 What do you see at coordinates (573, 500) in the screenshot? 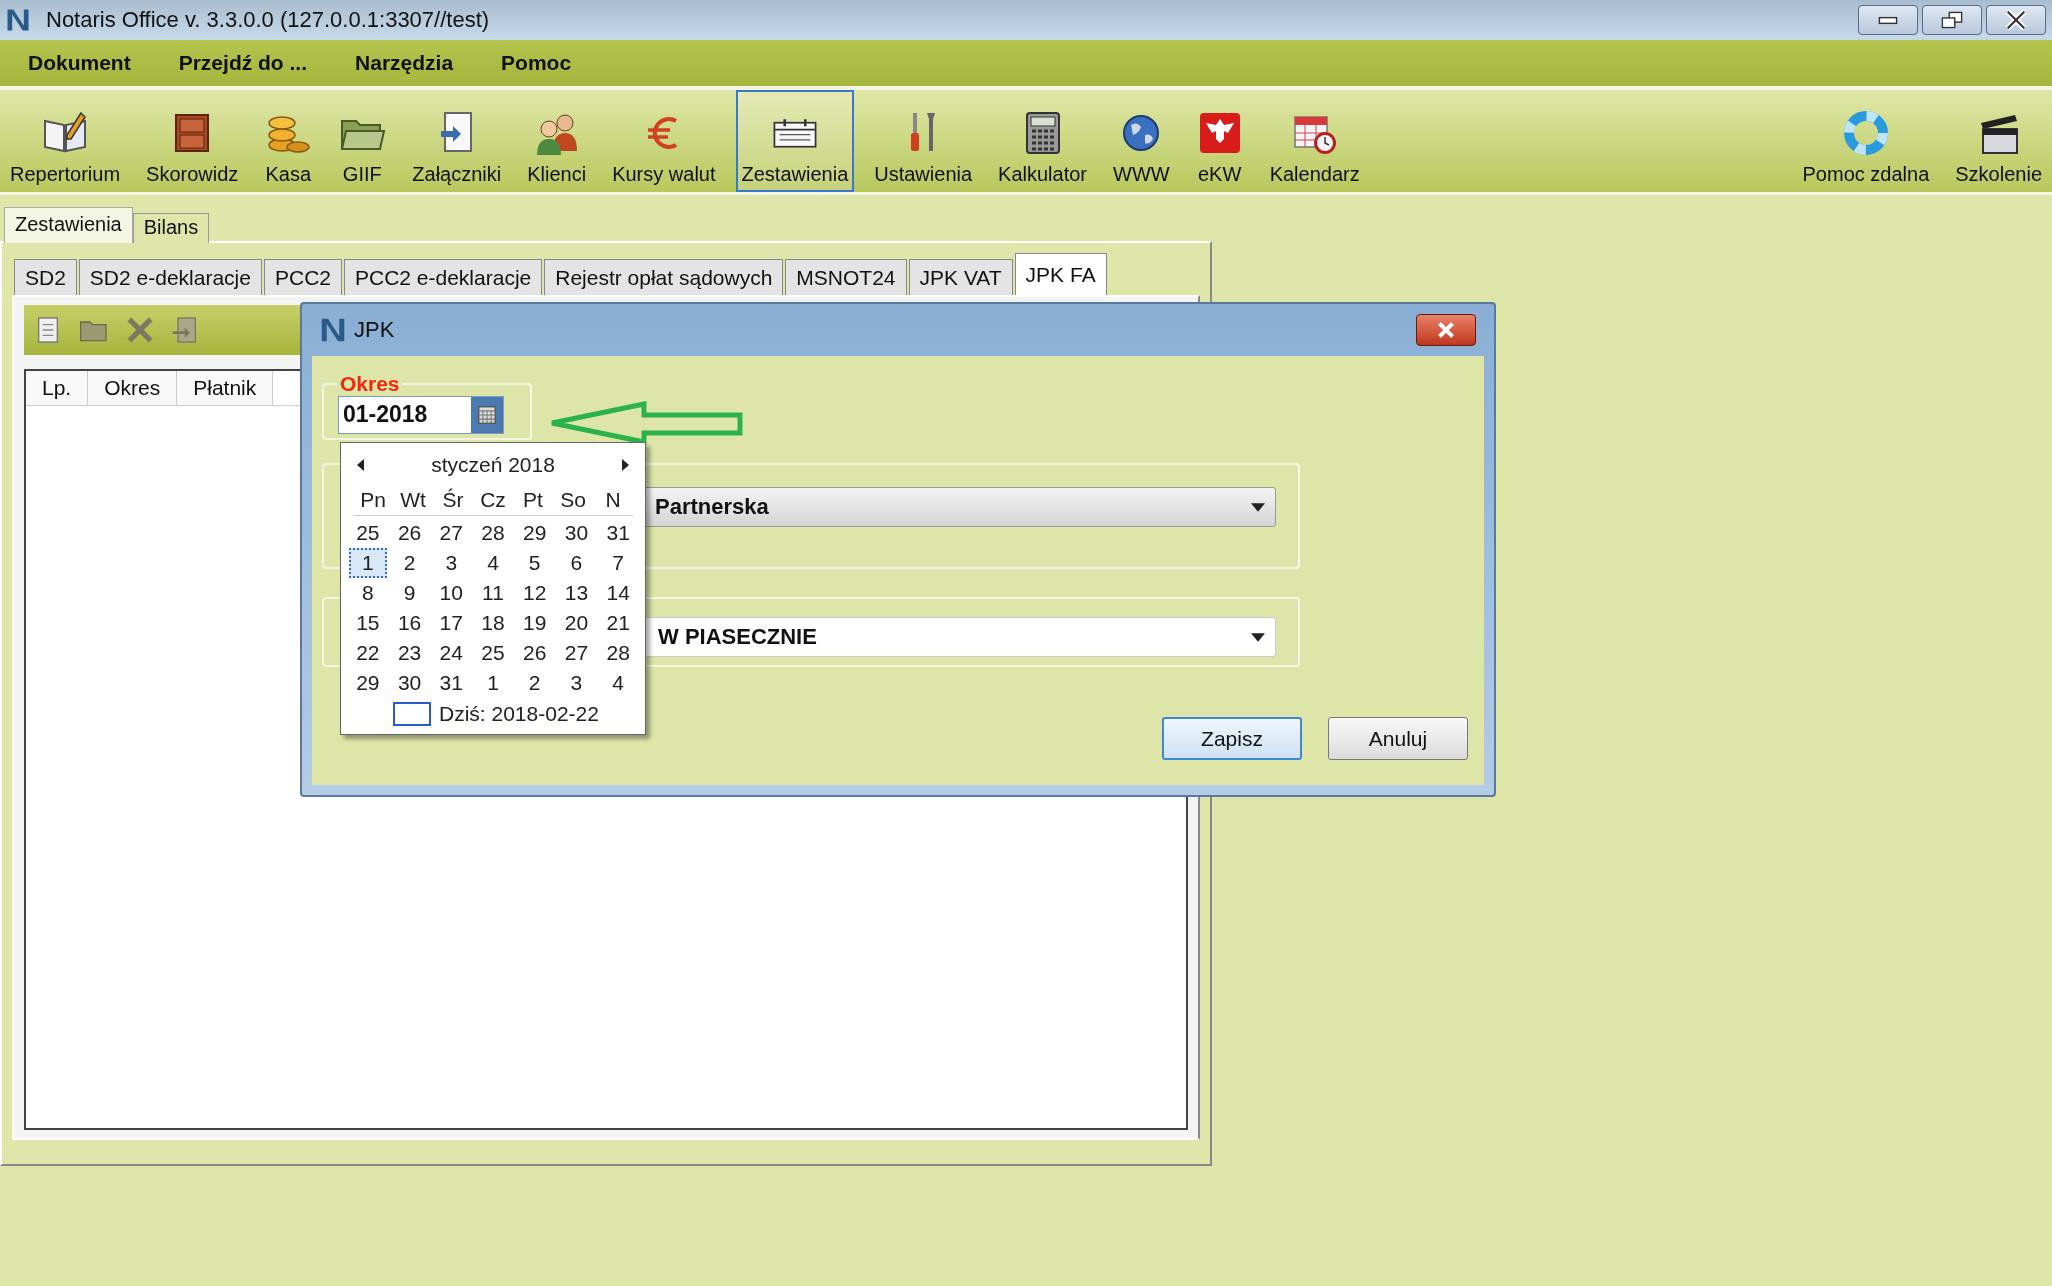
I see `weekday-label: So` at bounding box center [573, 500].